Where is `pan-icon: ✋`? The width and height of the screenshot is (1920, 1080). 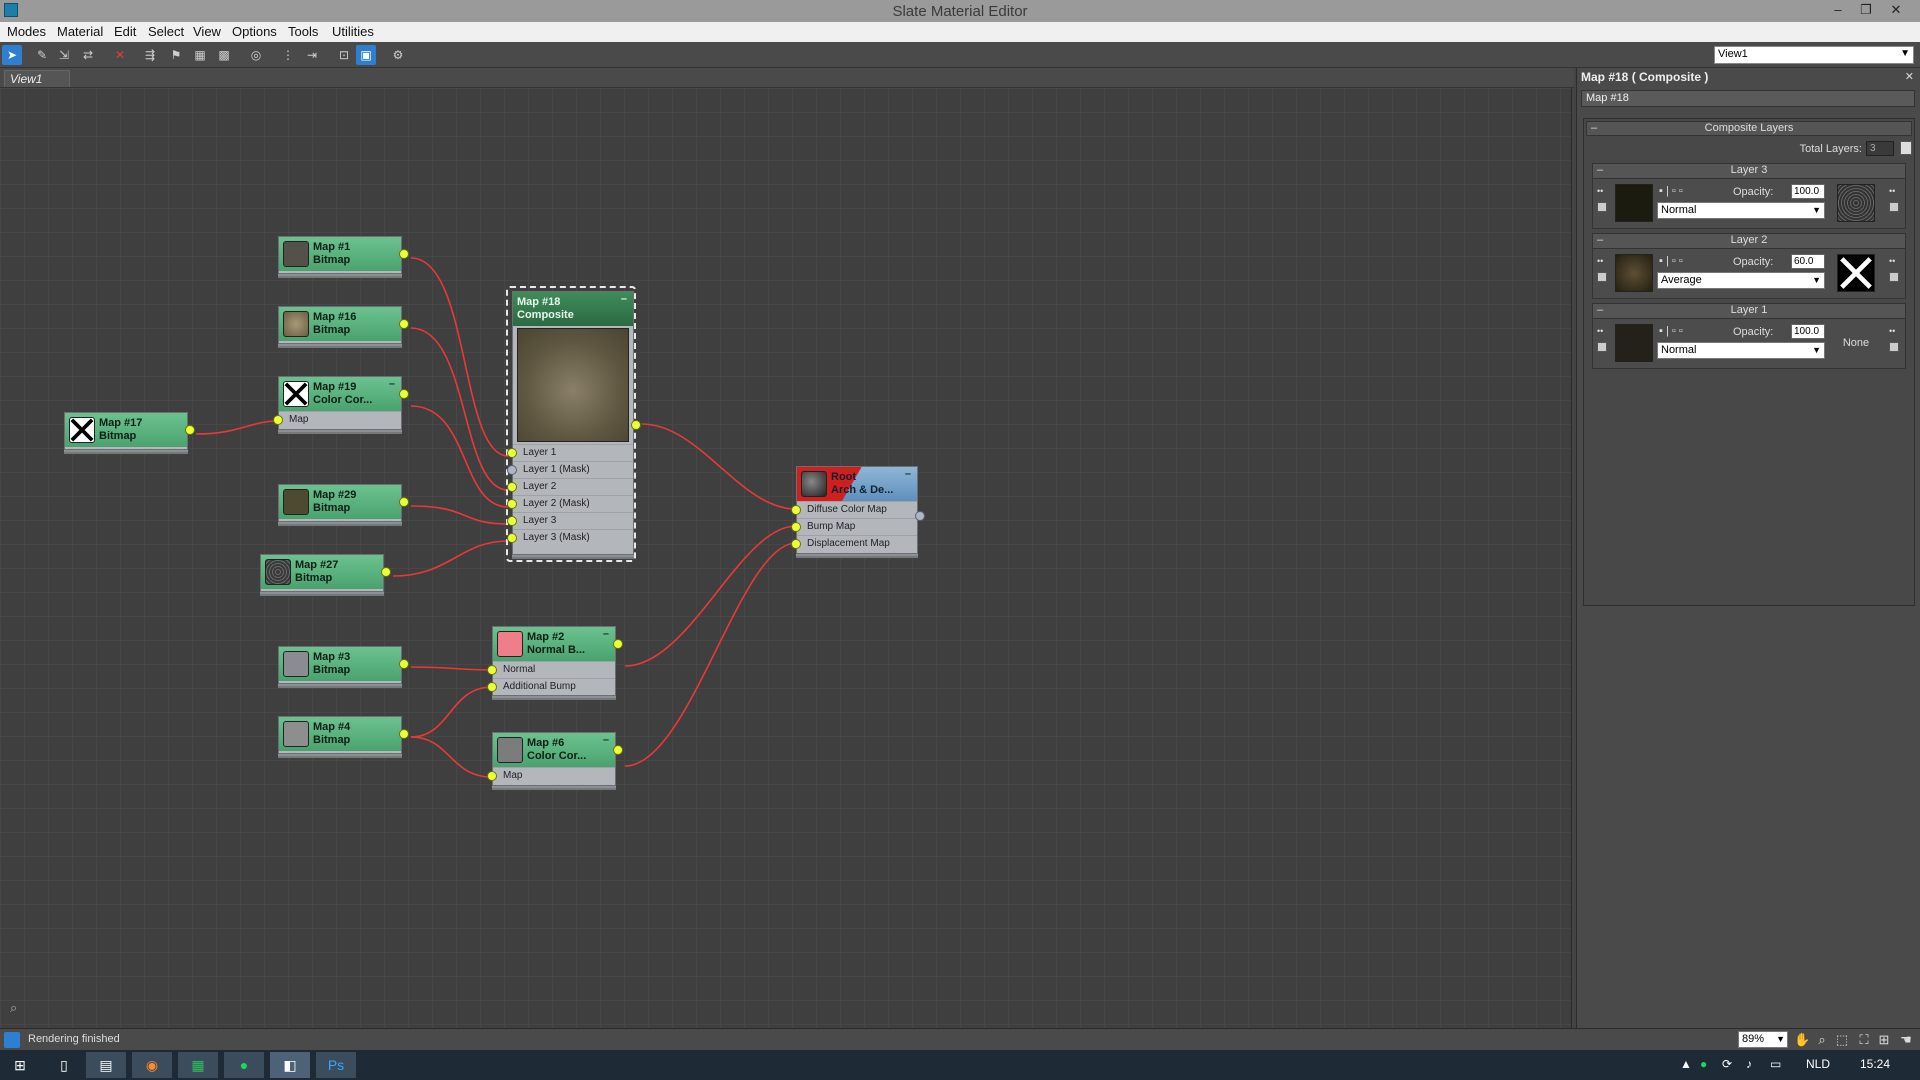
pan-icon: ✋ is located at coordinates (1802, 1040).